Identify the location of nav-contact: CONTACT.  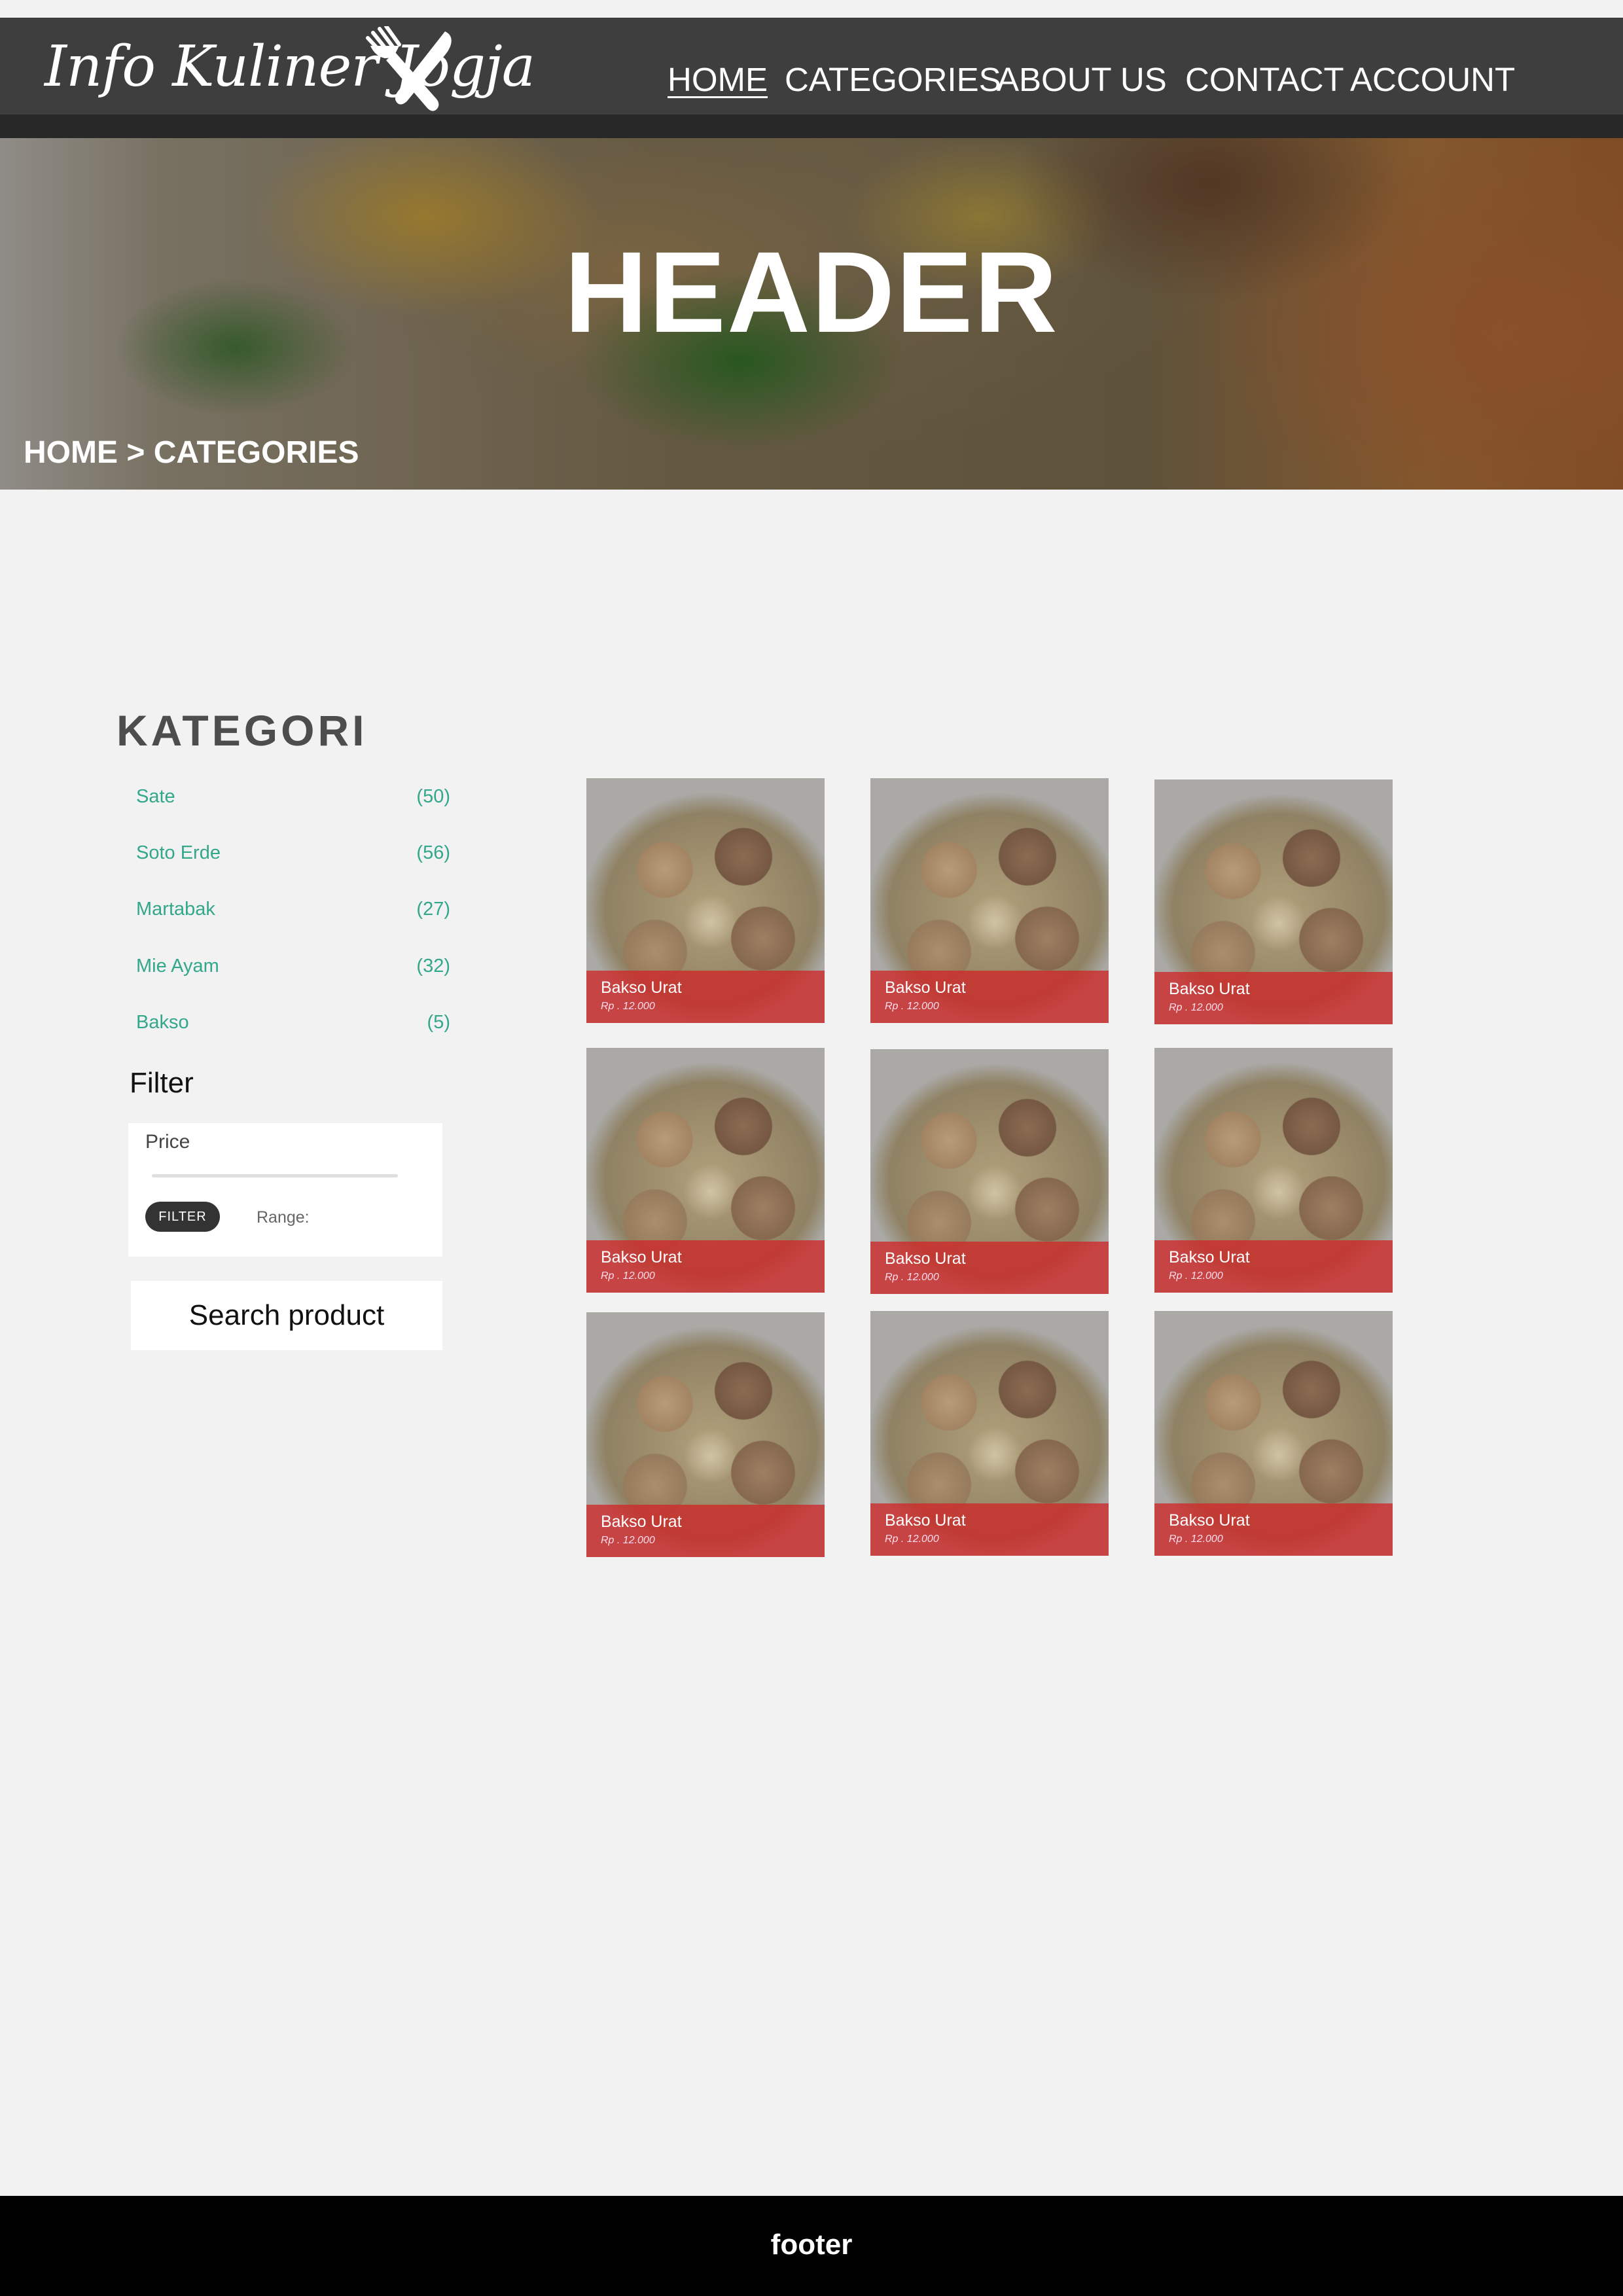
(1264, 79).